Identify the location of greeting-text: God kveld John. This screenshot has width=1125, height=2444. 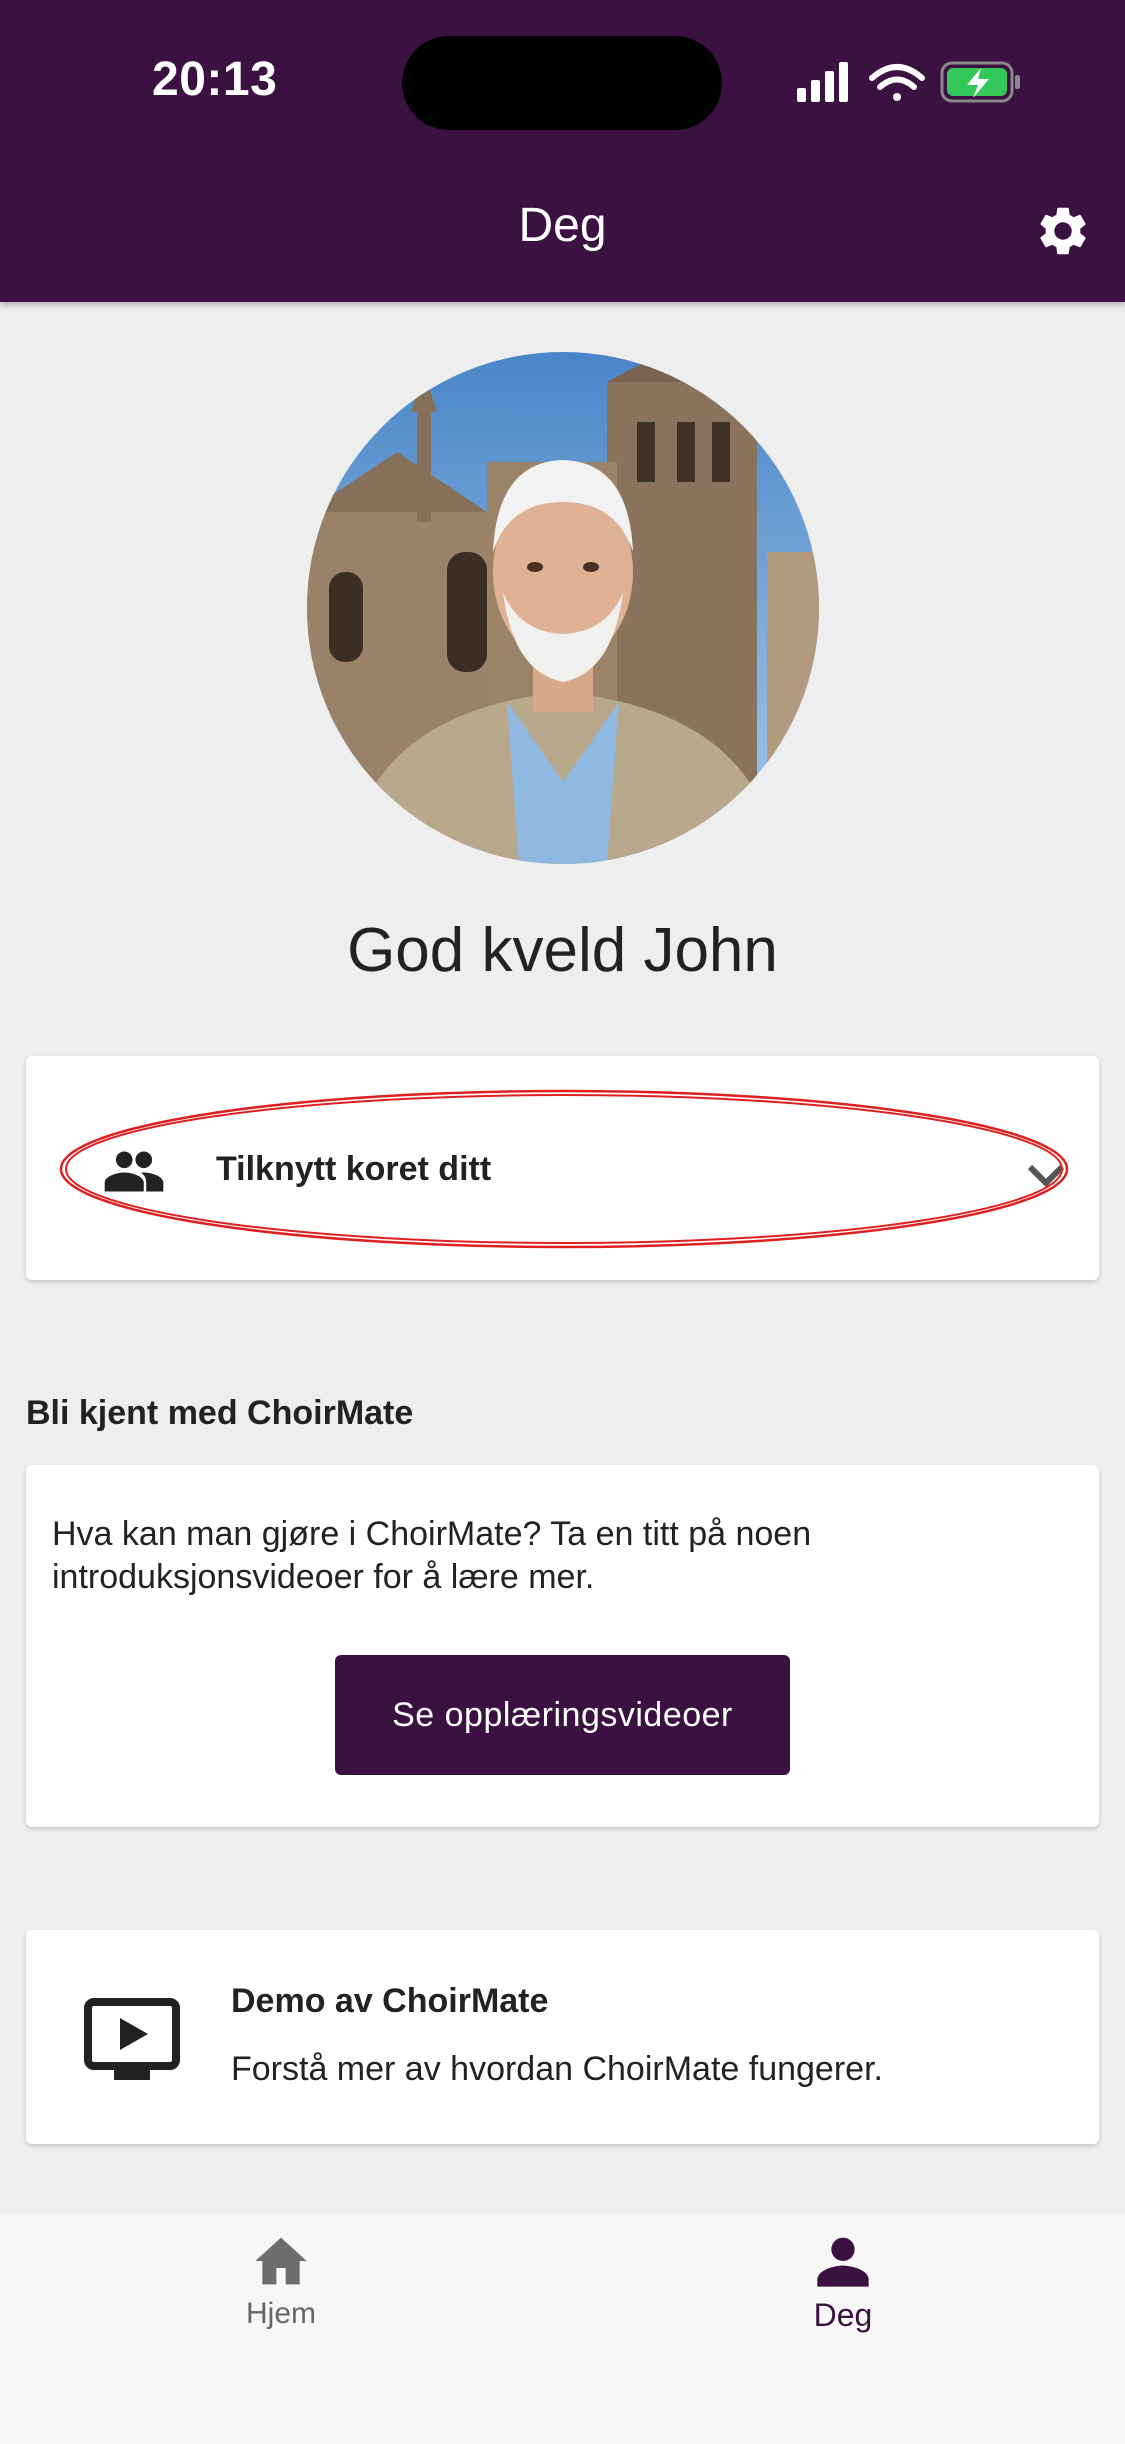
(562, 950).